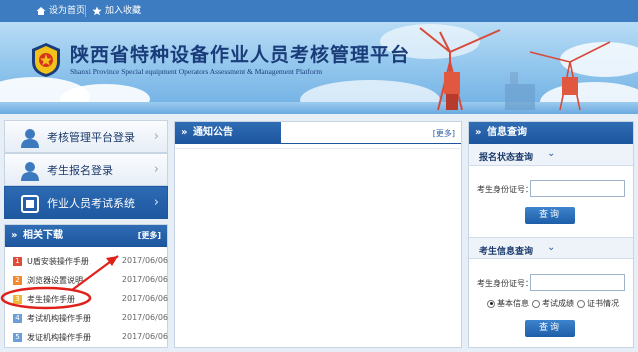 This screenshot has width=638, height=352. Describe the element at coordinates (86, 236) in the screenshot. I see `downloads-header: » 相关下载 [更多]` at that location.